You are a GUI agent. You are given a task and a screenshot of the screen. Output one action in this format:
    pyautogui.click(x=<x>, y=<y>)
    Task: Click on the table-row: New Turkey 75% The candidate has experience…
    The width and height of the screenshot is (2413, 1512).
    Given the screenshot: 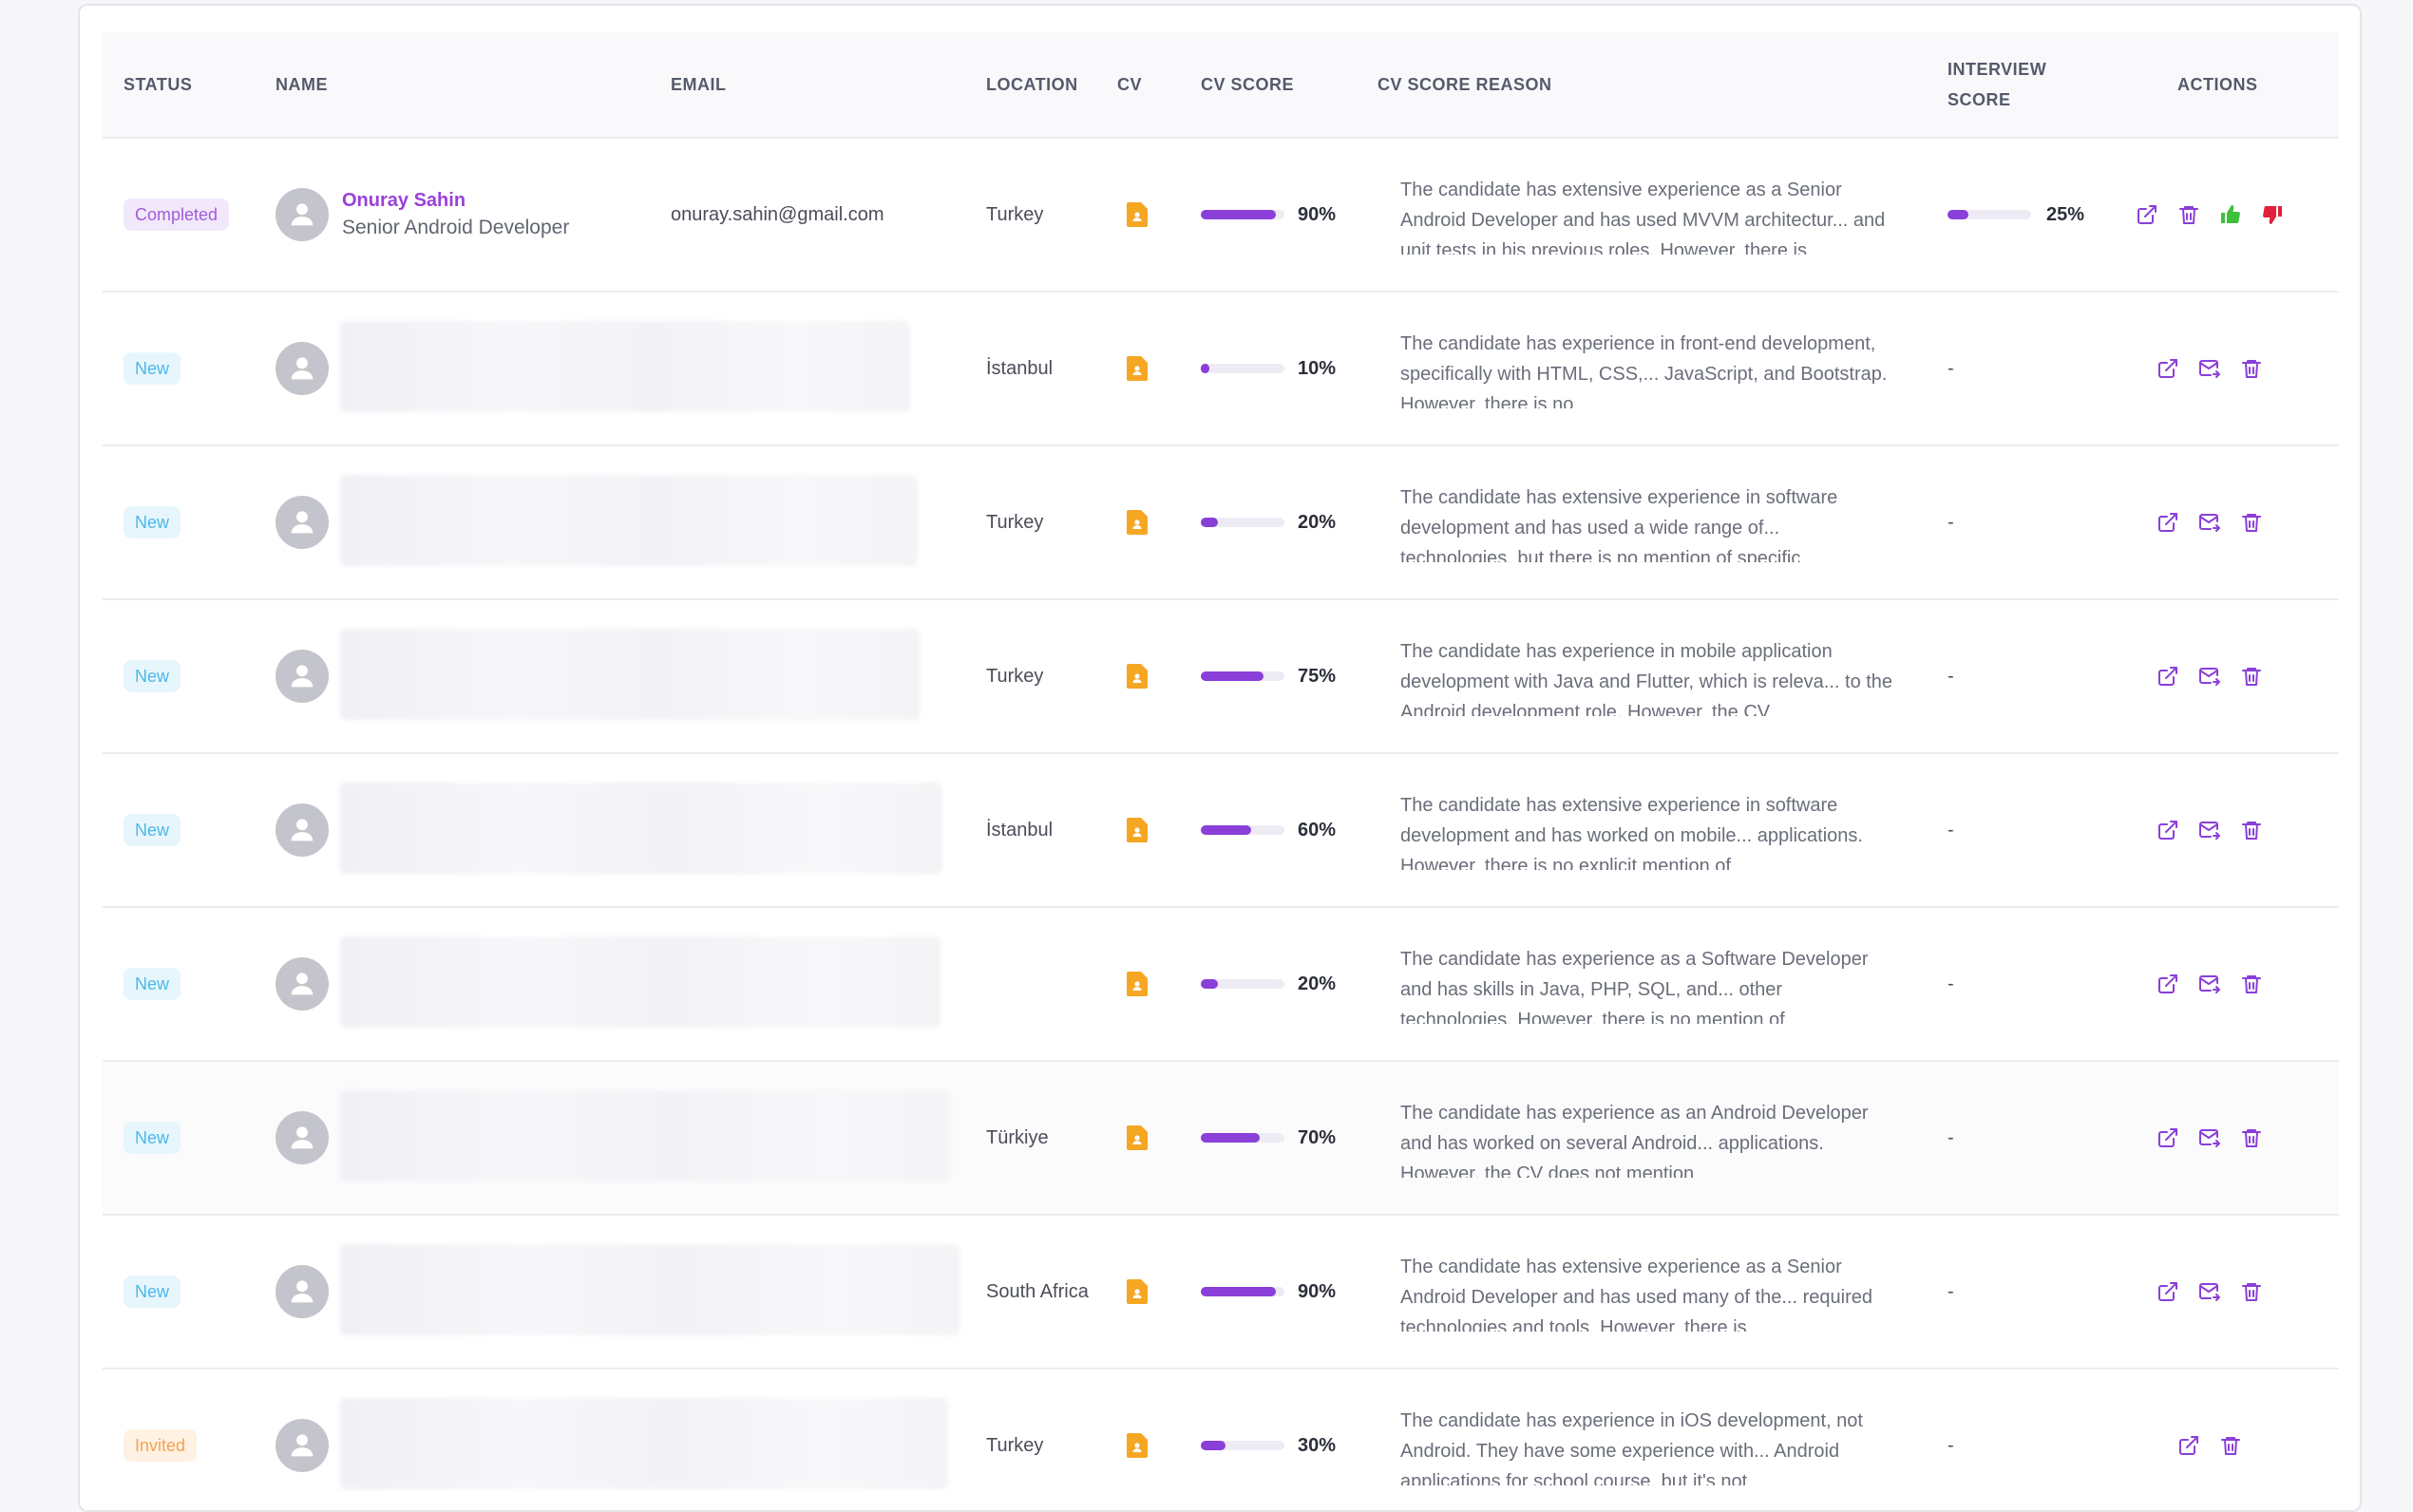 What is the action you would take?
    pyautogui.click(x=1221, y=677)
    